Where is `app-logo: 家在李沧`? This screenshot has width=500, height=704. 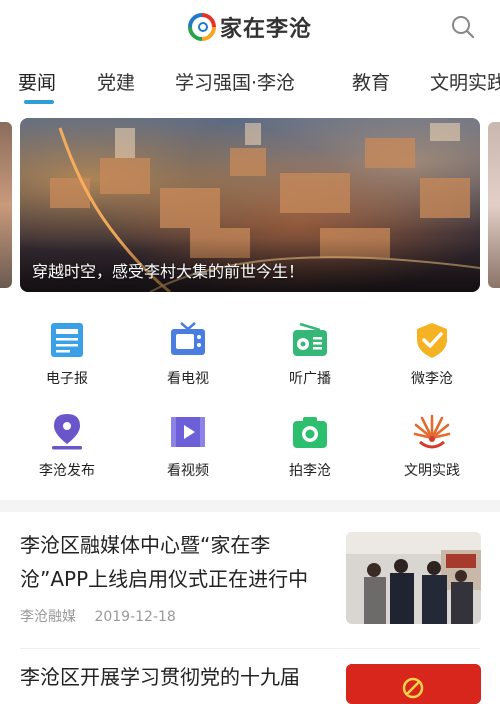 app-logo: 家在李沧 is located at coordinates (250, 27).